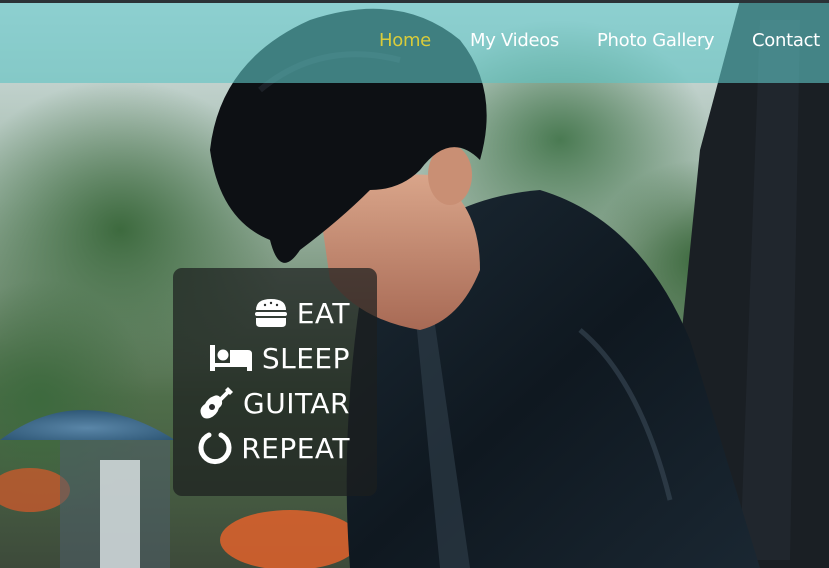 This screenshot has height=568, width=829. I want to click on motto-line-guitar: GUITAR, so click(274, 403).